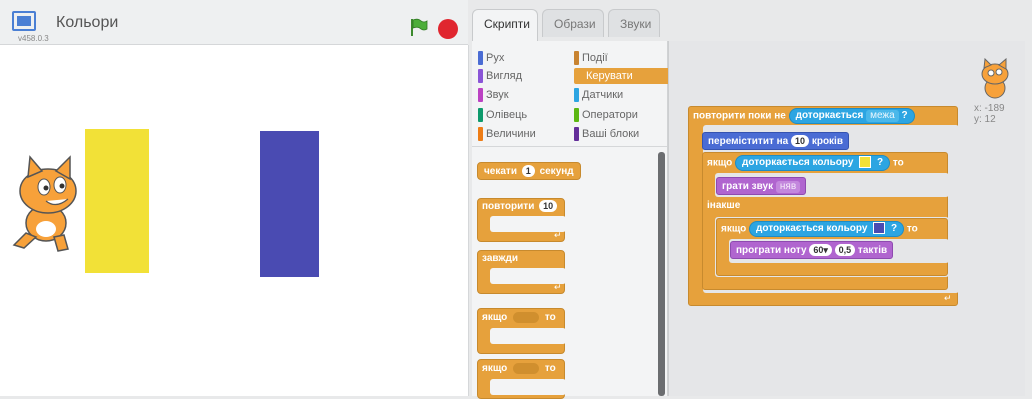 The height and width of the screenshot is (399, 1032). I want to click on block-number-input: 10, so click(548, 206).